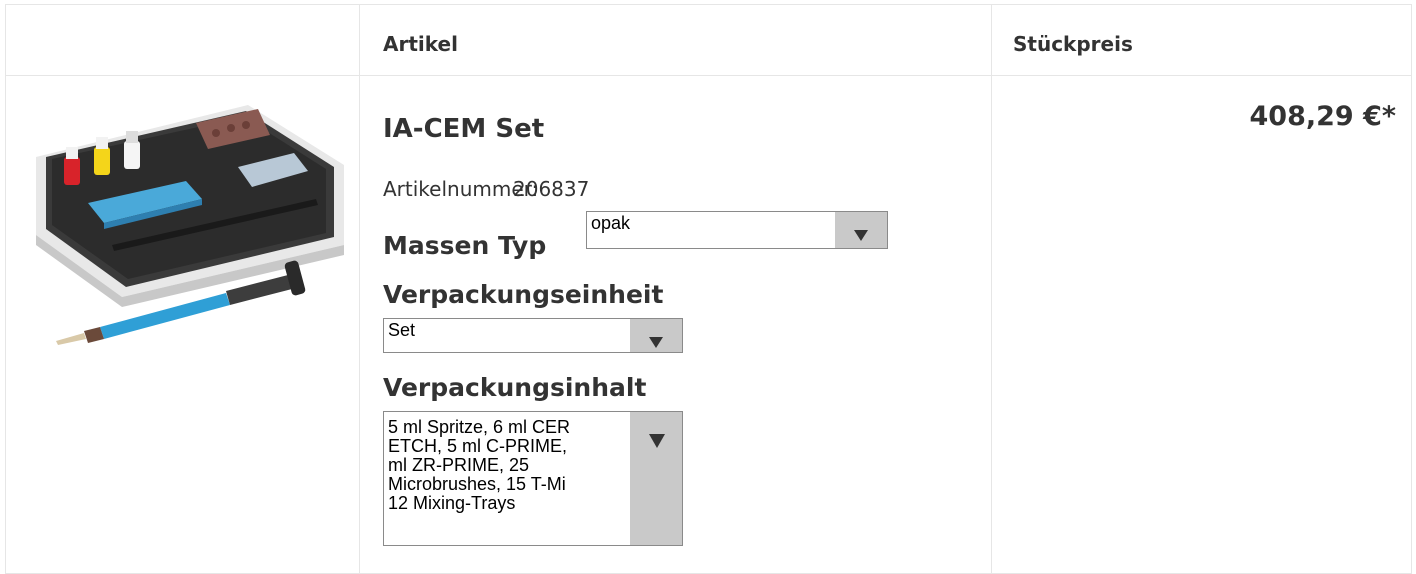 The image size is (1416, 574). What do you see at coordinates (656, 478) in the screenshot?
I see `packaging-content-dropdown-button` at bounding box center [656, 478].